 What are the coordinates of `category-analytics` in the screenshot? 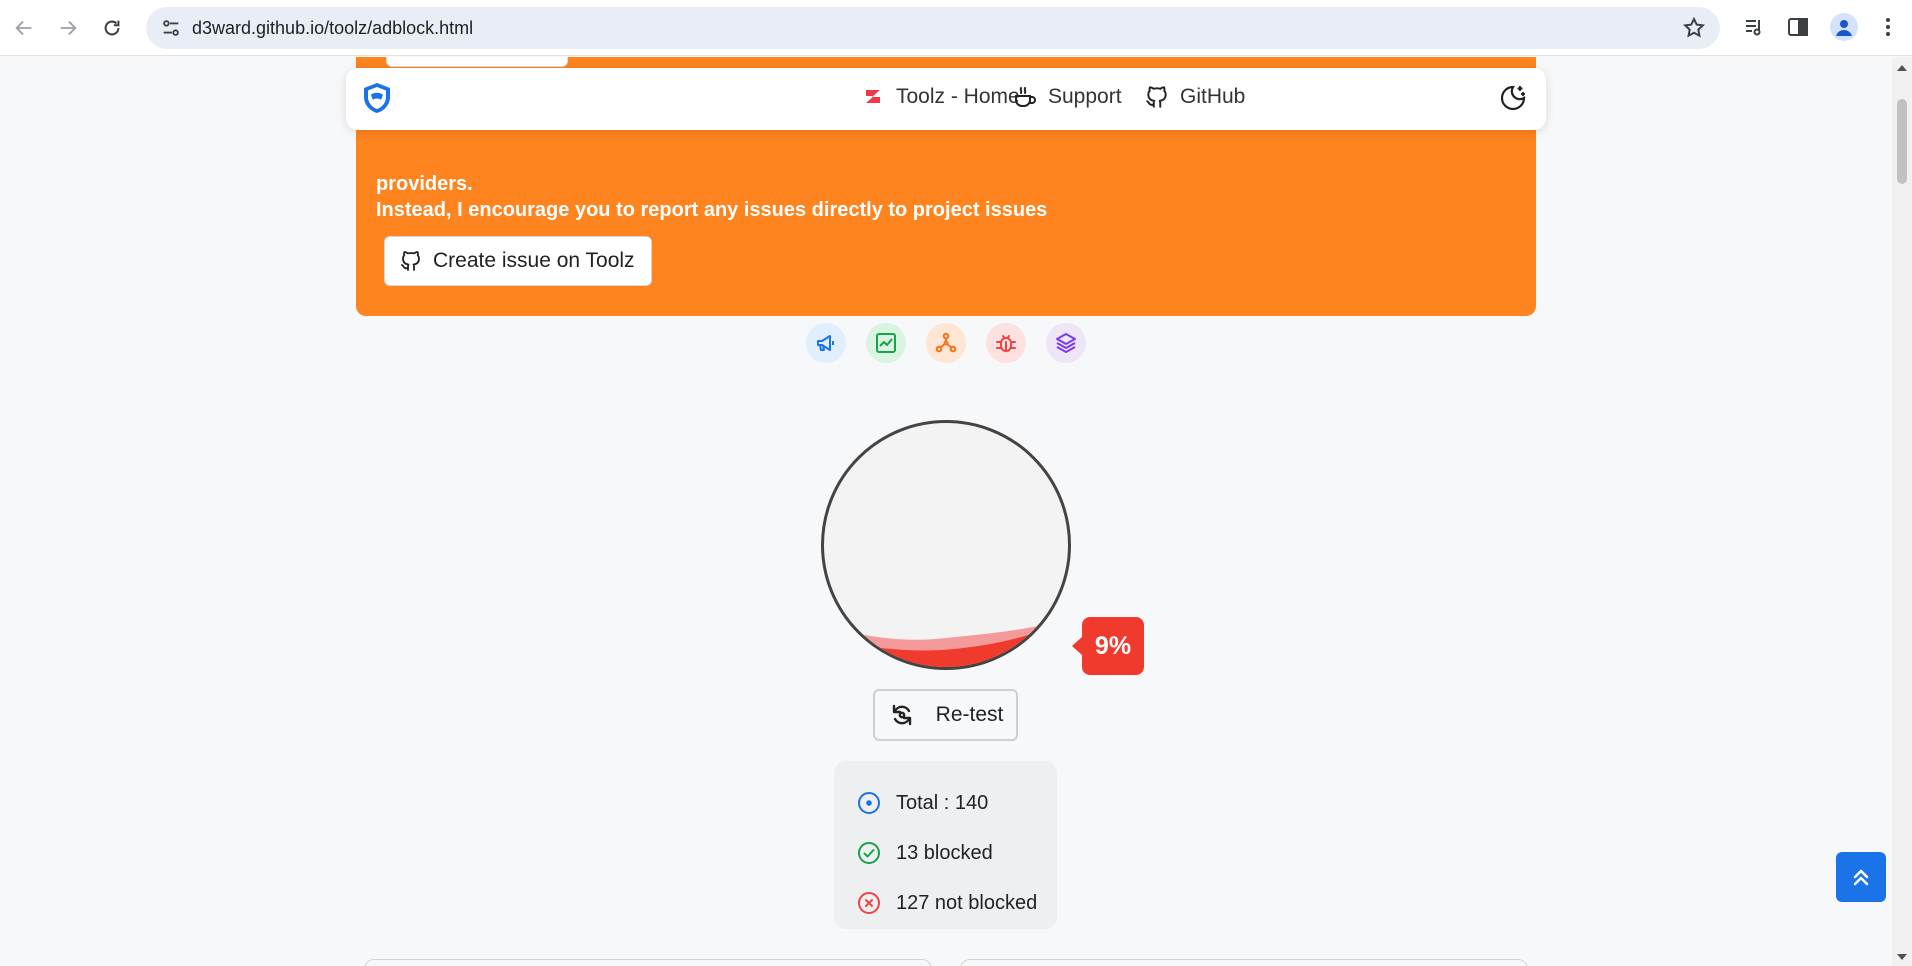 It's located at (886, 343).